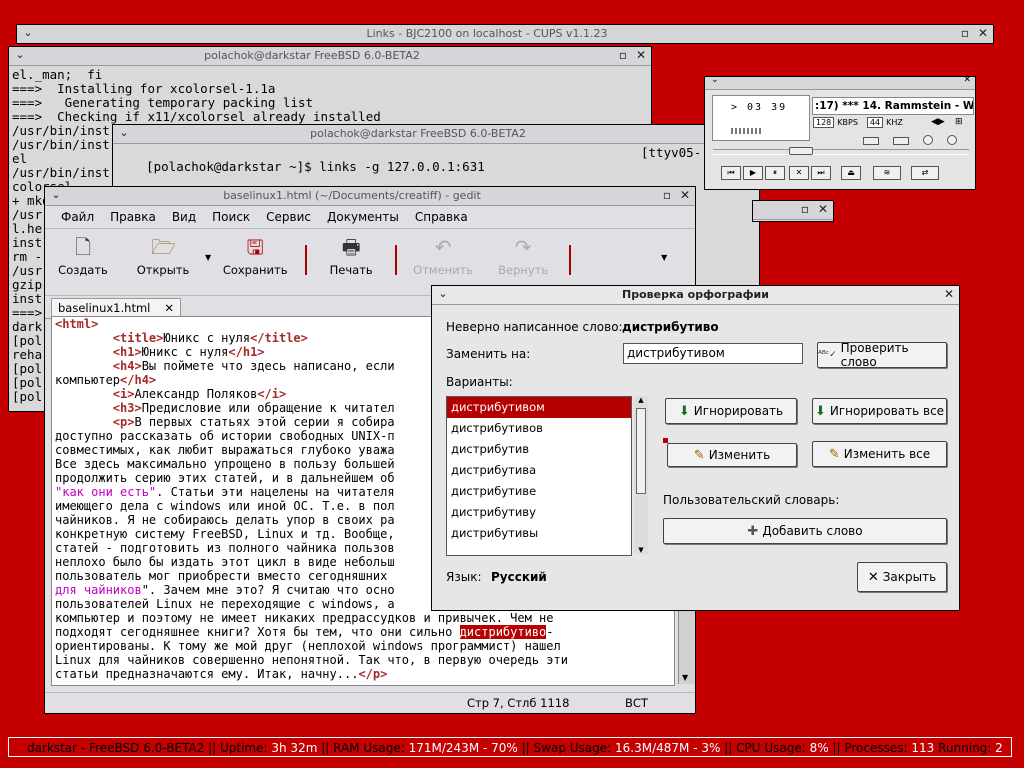 This screenshot has height=768, width=1024. What do you see at coordinates (799, 173) in the screenshot?
I see `player-stop-button: ✕` at bounding box center [799, 173].